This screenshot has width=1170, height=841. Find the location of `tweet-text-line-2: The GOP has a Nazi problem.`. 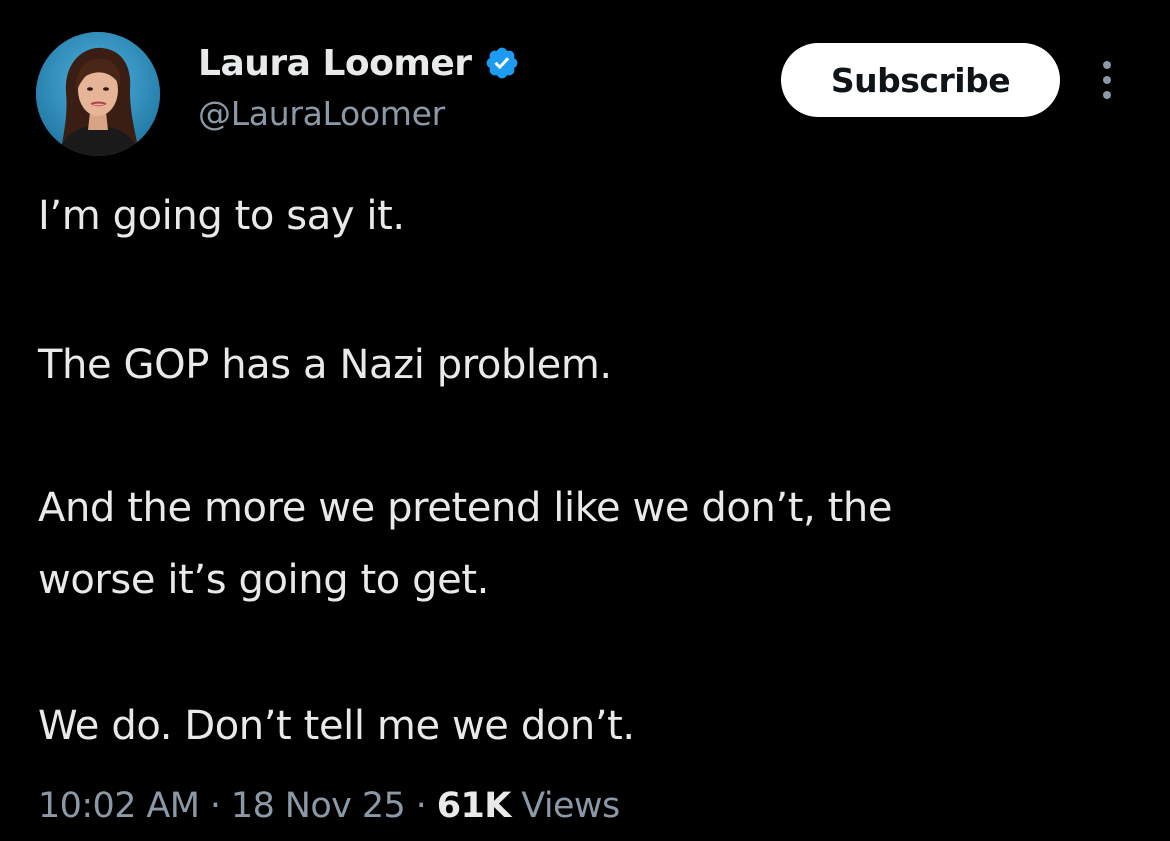

tweet-text-line-2: The GOP has a Nazi problem. is located at coordinates (325, 365).